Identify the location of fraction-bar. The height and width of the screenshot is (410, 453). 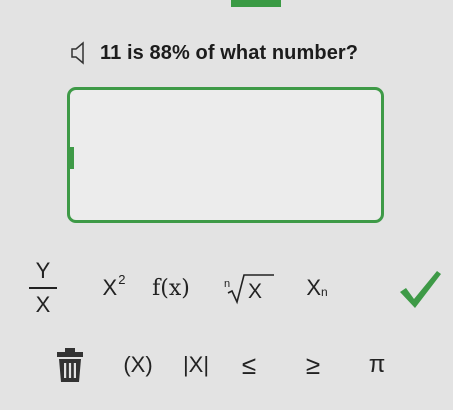
(43, 288).